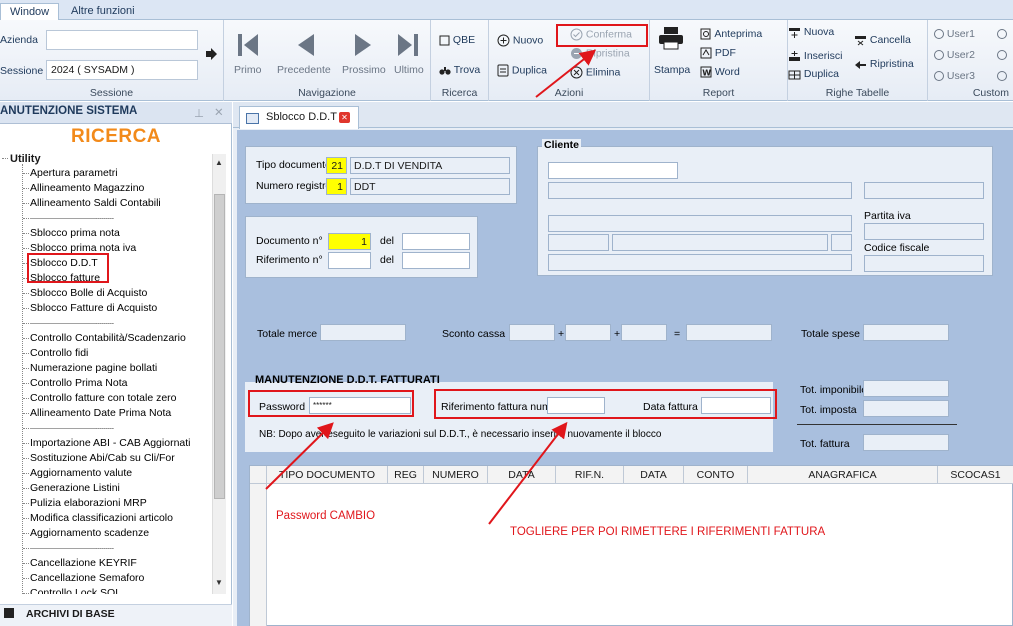 This screenshot has width=1013, height=626. Describe the element at coordinates (87, 188) in the screenshot. I see `tree-item: Allineamento Magazzino` at that location.